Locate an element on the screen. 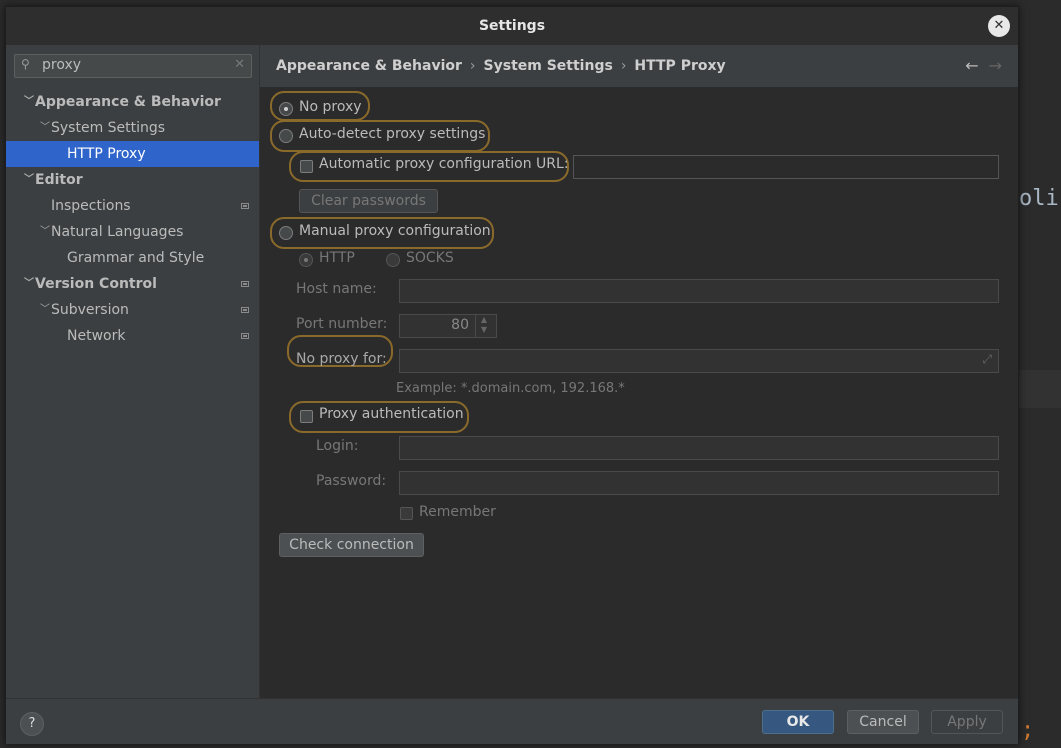 This screenshot has height=748, width=1061. tree-item-network: Network is located at coordinates (132, 336).